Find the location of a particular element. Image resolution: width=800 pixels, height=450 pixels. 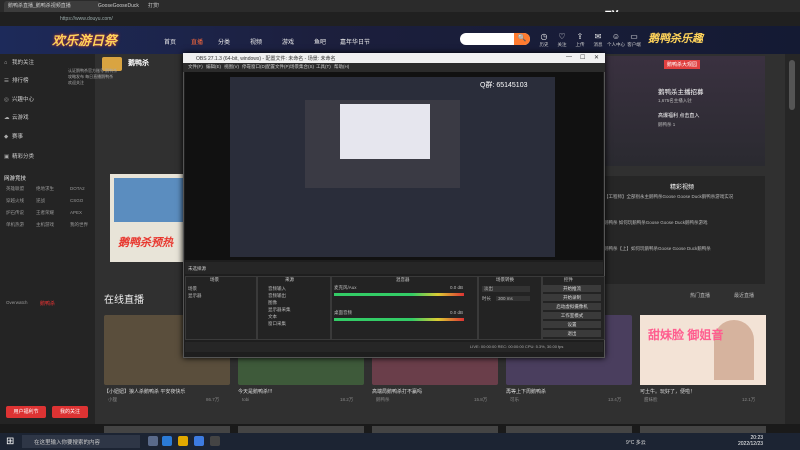

minimize-icon: — is located at coordinates (569, 57).